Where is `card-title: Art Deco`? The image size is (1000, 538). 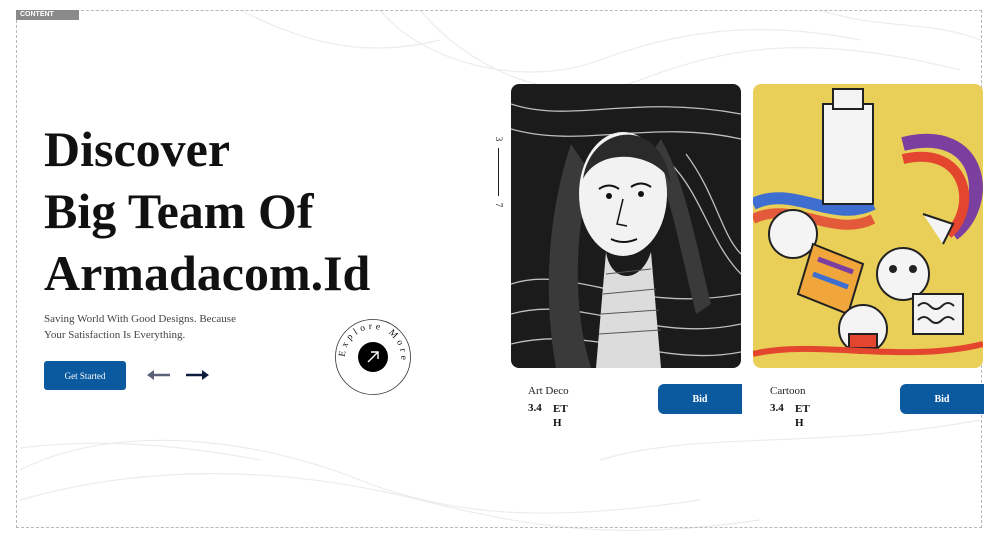 card-title: Art Deco is located at coordinates (548, 391).